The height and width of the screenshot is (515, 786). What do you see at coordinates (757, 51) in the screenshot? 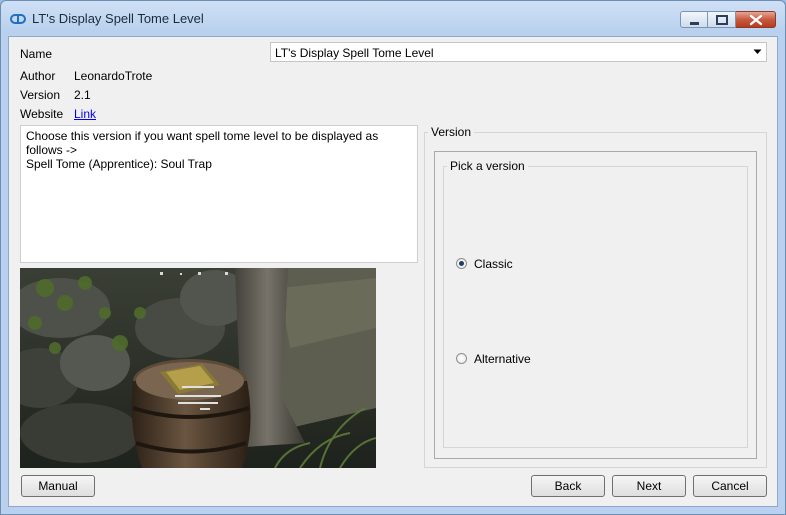
I see `chevron-down-icon` at bounding box center [757, 51].